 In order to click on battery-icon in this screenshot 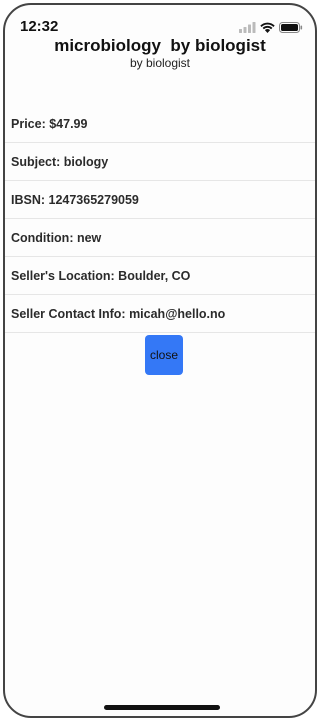, I will do `click(291, 27)`.